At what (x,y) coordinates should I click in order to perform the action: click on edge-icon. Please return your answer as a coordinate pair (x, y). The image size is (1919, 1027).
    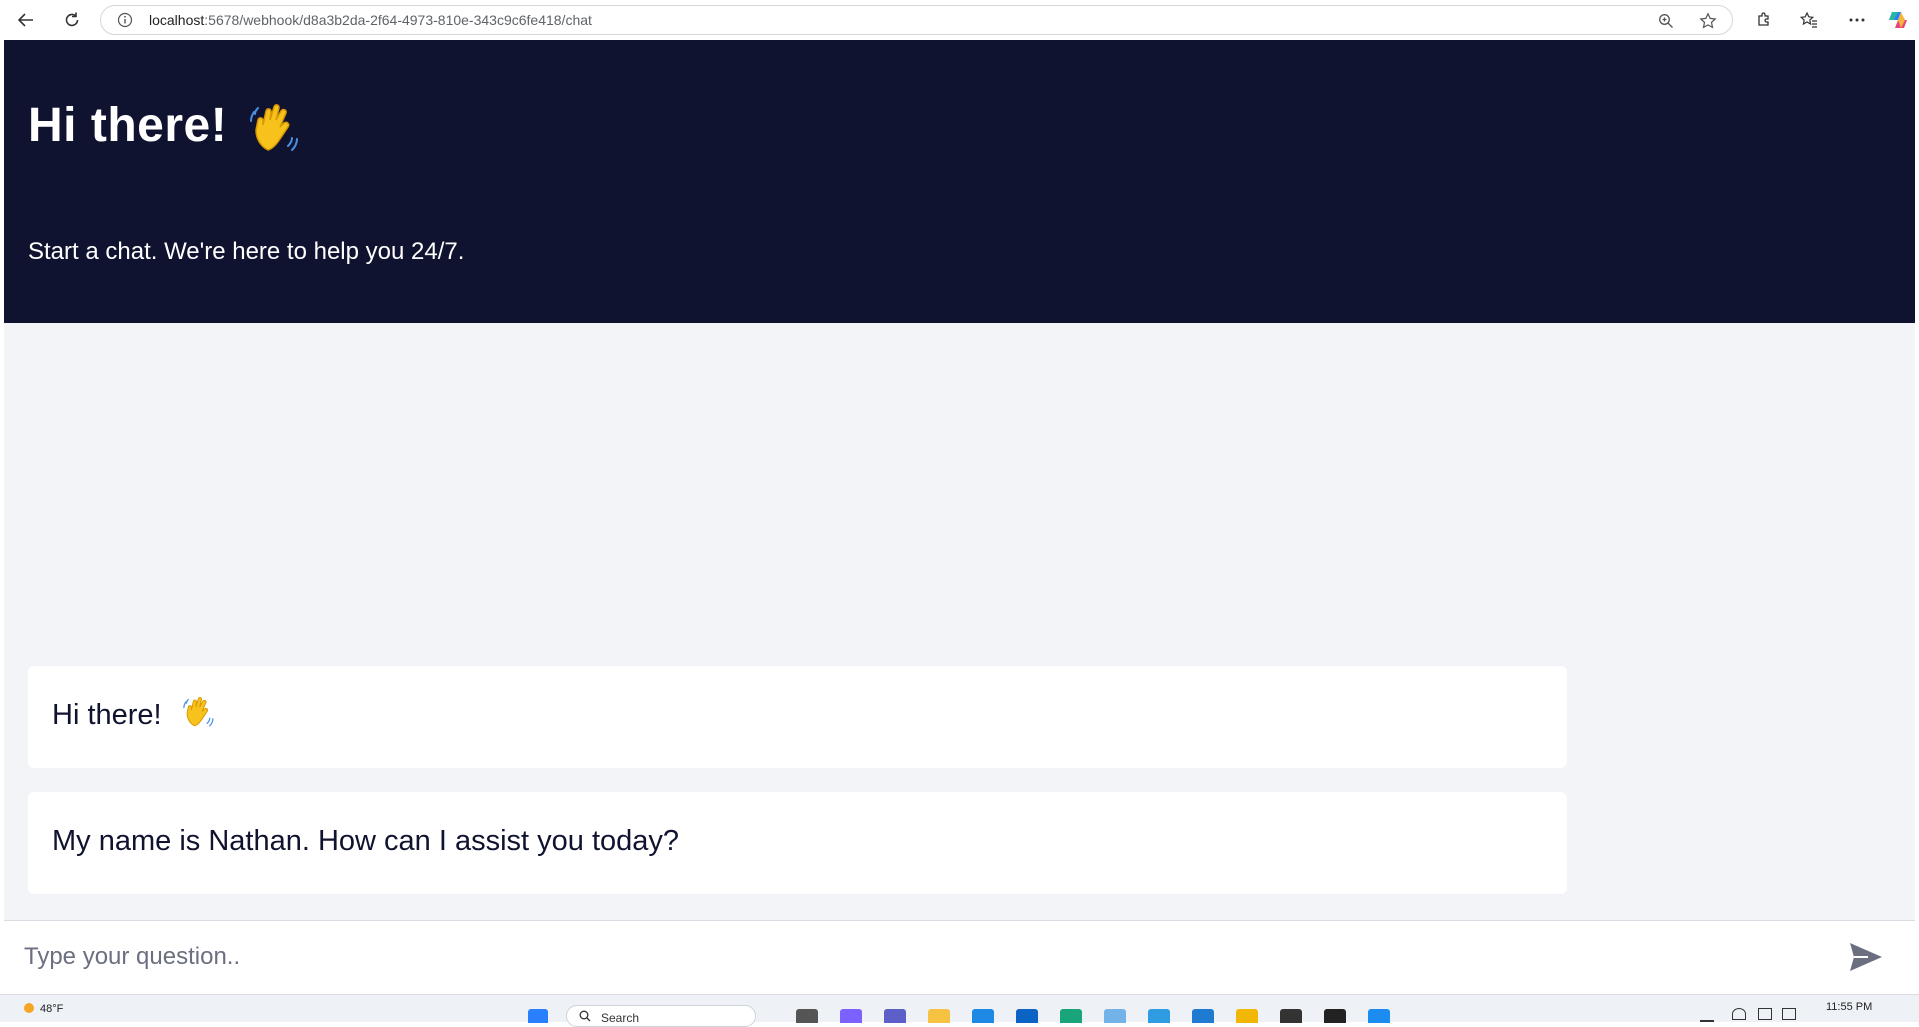
    Looking at the image, I should click on (1071, 1016).